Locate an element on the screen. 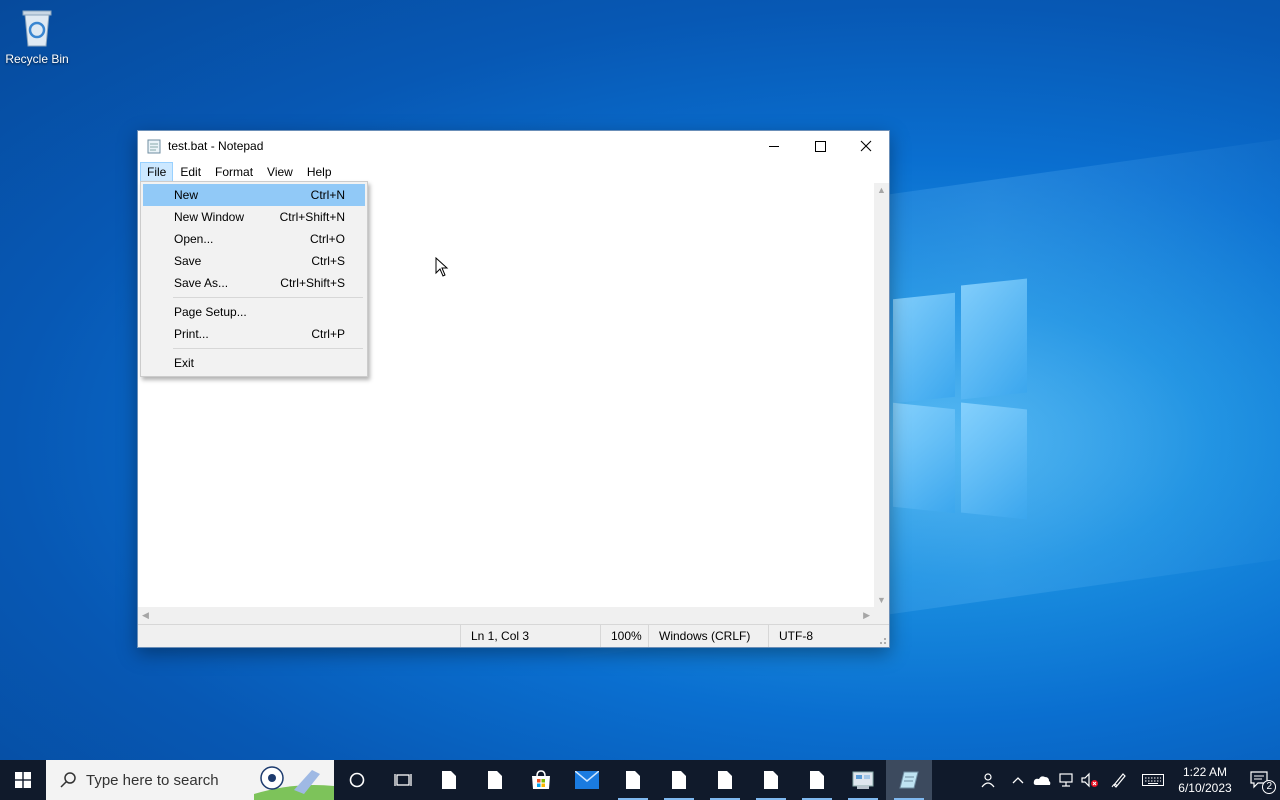  maximize-icon is located at coordinates (820, 146).